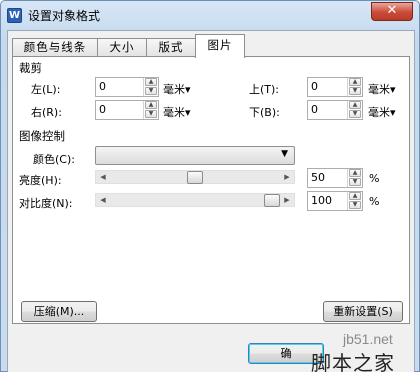 Image resolution: width=420 pixels, height=372 pixels. I want to click on watermark: jb51.net 脚本之家, so click(360, 351).